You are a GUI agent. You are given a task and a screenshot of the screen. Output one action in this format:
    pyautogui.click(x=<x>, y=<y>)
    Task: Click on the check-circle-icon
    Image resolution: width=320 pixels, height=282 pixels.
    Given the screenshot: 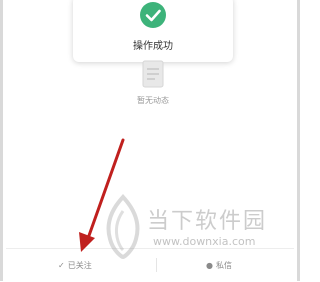 What is the action you would take?
    pyautogui.click(x=153, y=15)
    